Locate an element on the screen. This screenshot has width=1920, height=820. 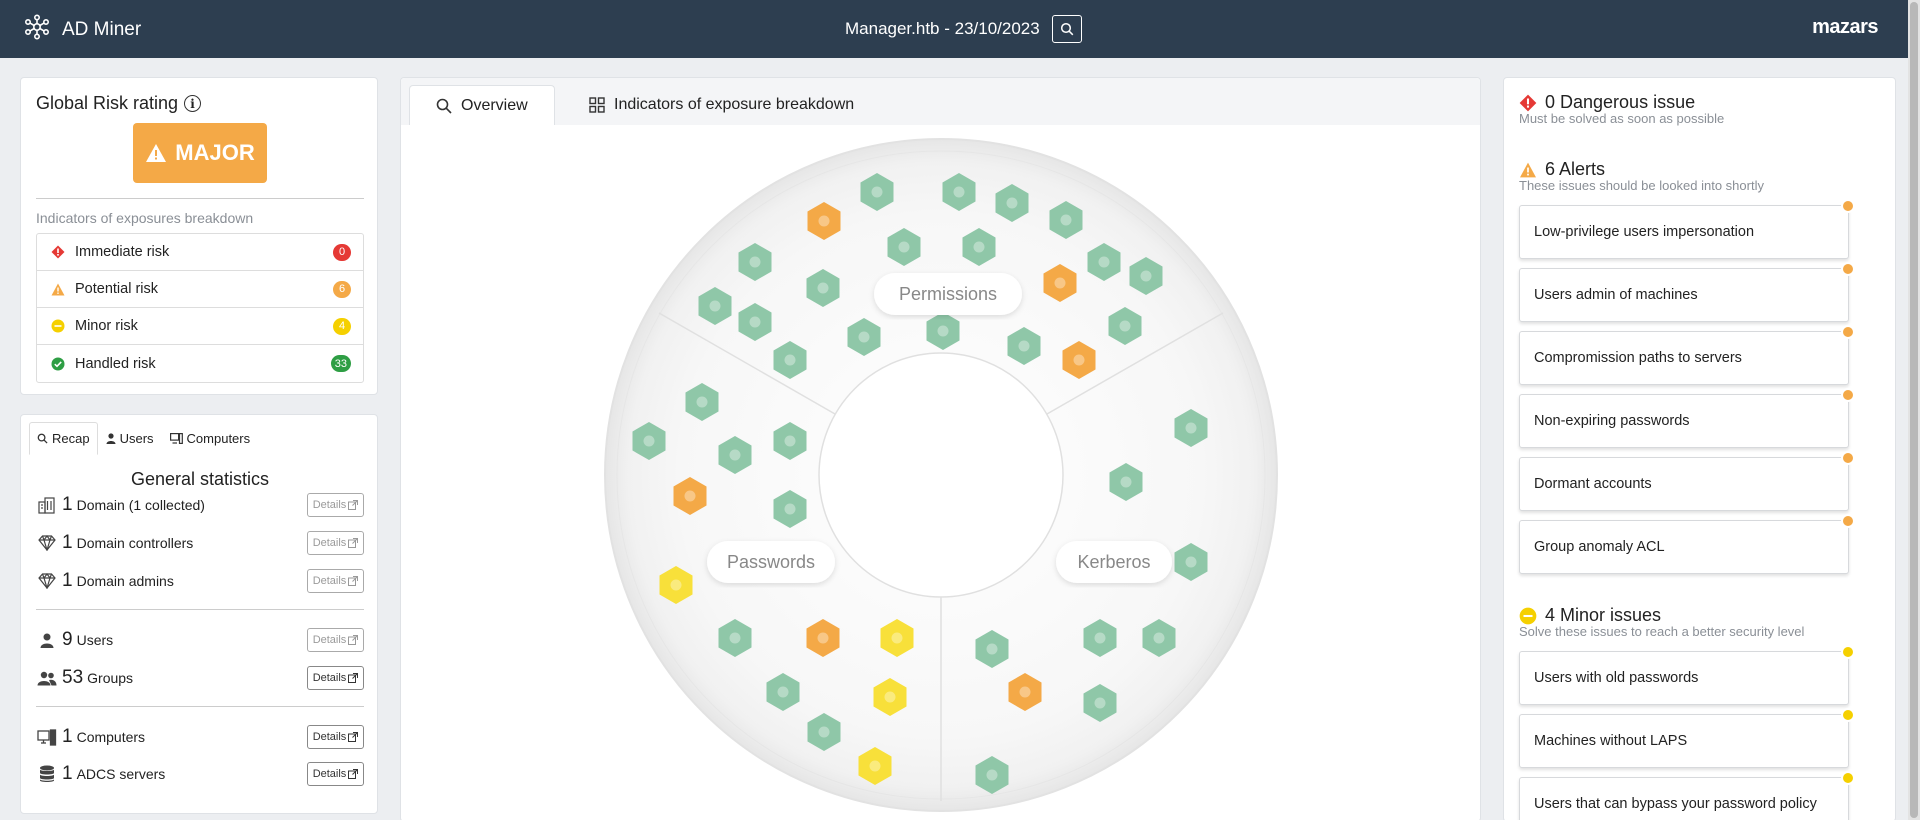
risk-rating-label: MAJOR is located at coordinates (215, 152).